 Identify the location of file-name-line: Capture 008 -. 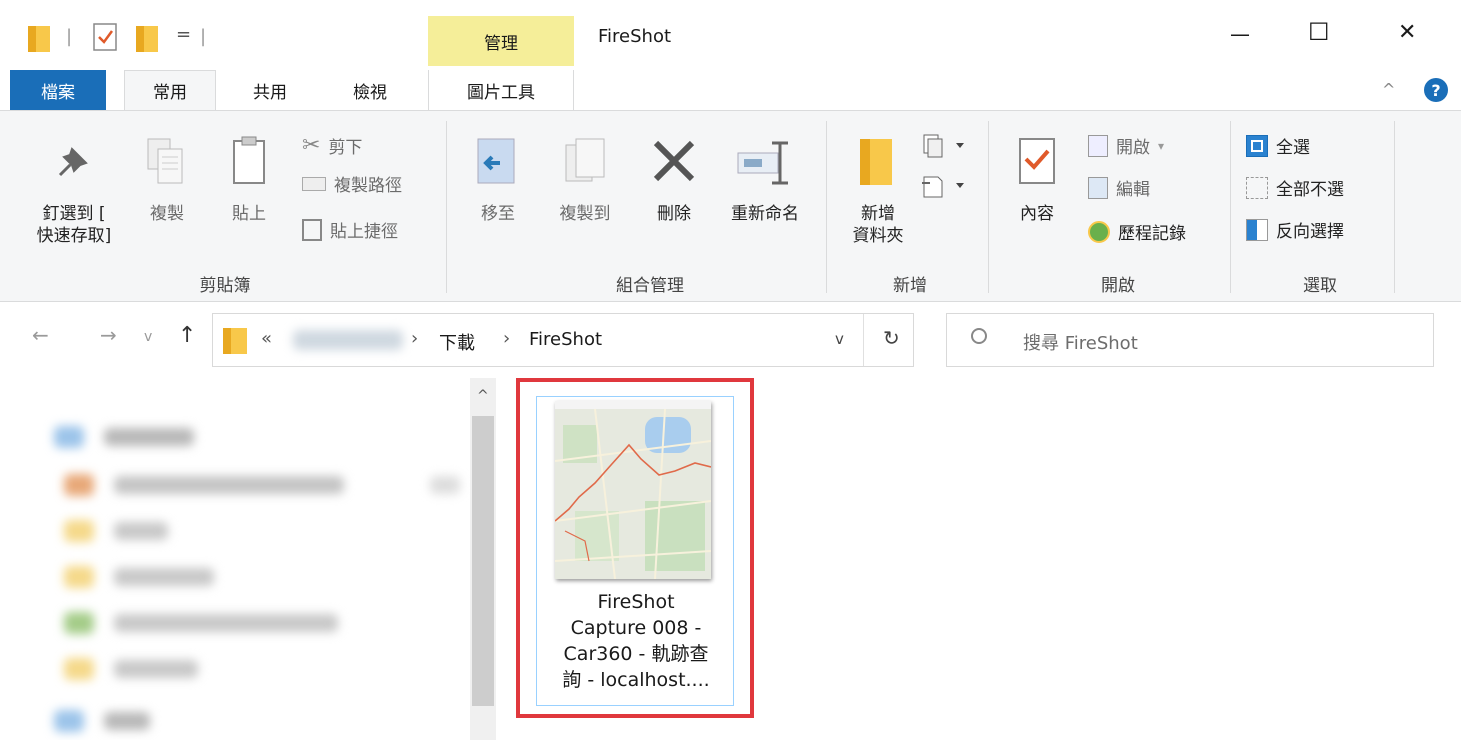
(636, 628).